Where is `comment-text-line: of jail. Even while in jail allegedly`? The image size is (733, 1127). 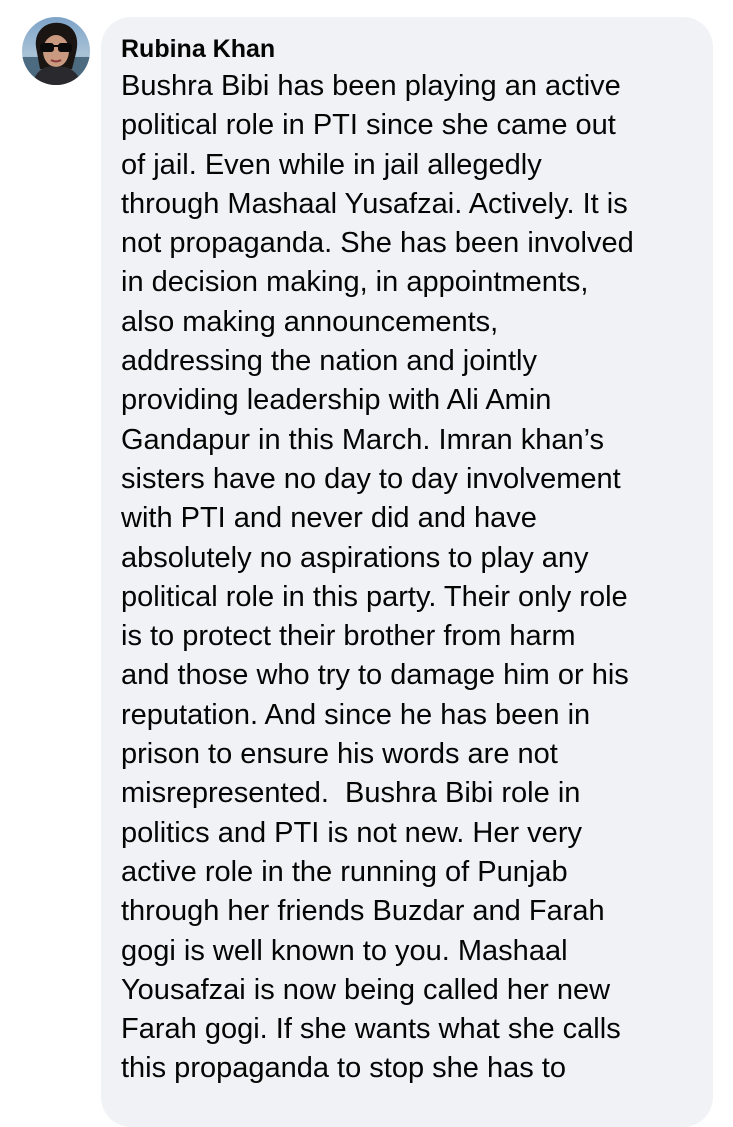
comment-text-line: of jail. Even while in jail allegedly is located at coordinates (331, 164).